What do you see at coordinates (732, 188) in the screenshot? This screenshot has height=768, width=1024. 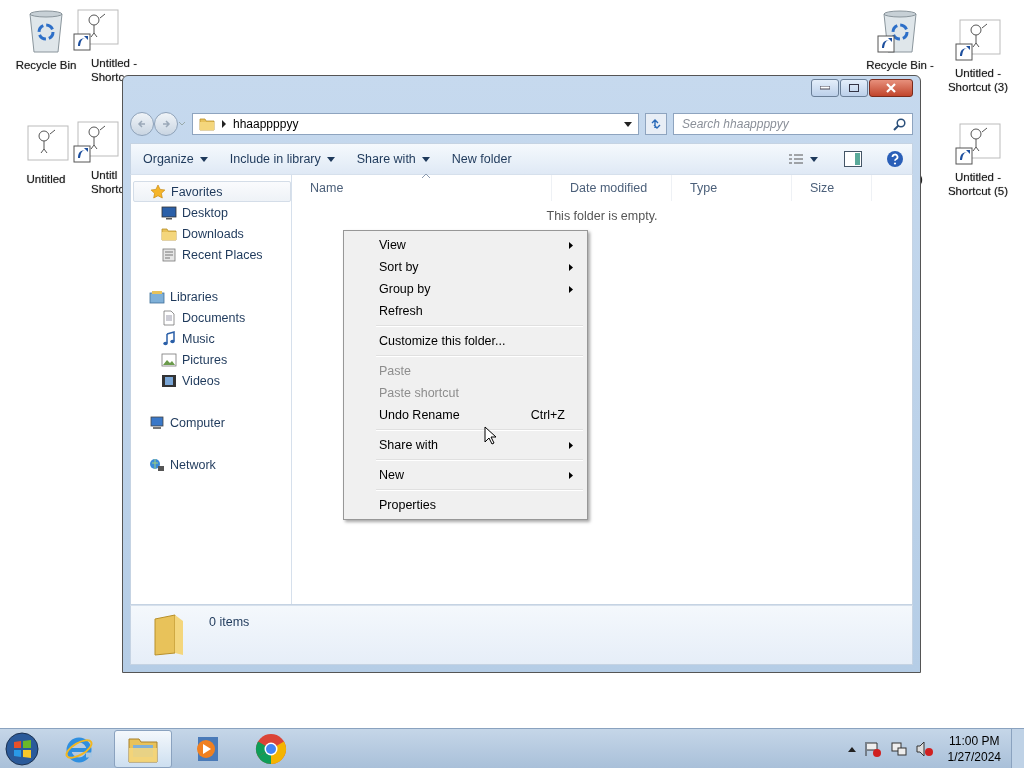 I see `column-header: Type` at bounding box center [732, 188].